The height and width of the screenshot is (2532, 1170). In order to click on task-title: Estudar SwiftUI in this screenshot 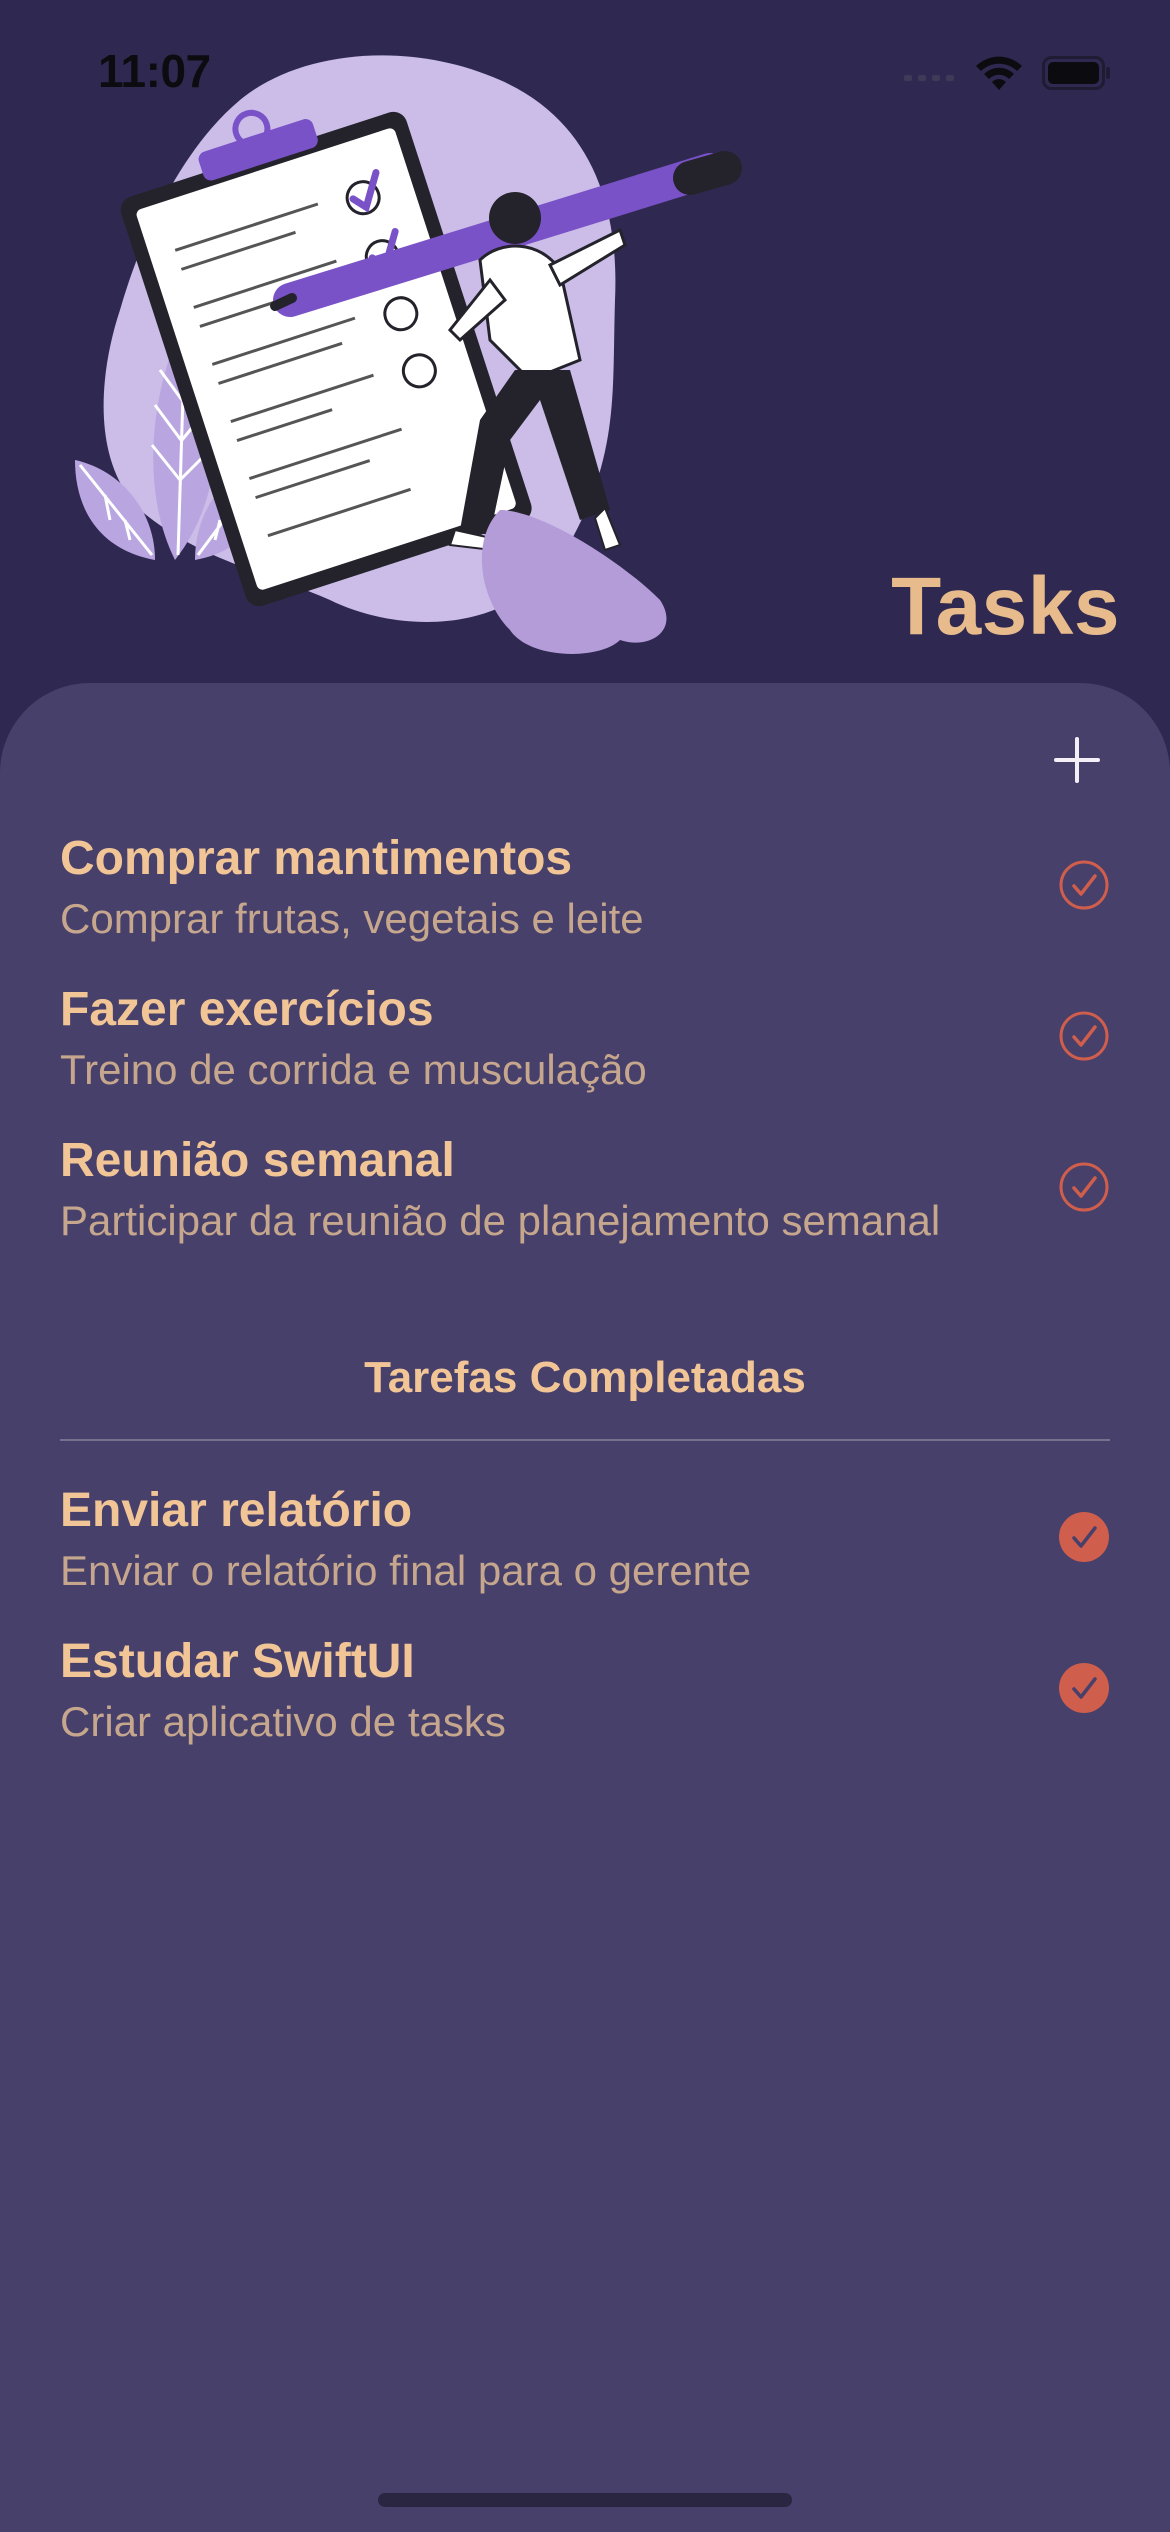, I will do `click(237, 1661)`.